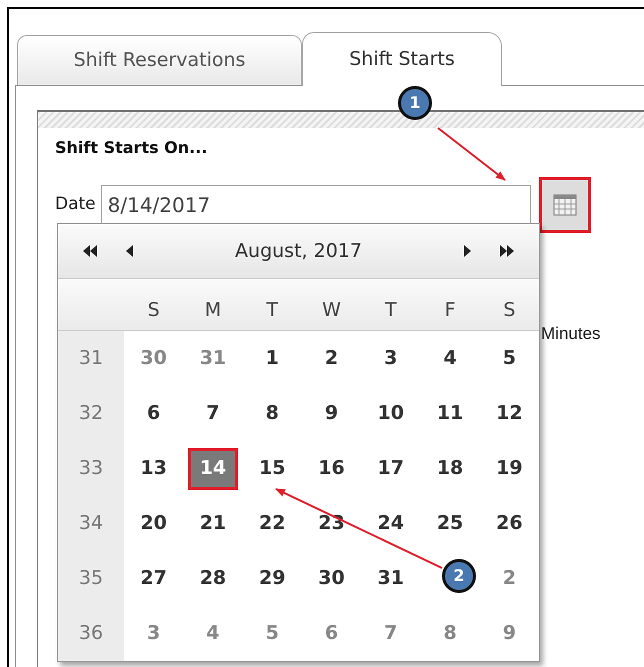 The height and width of the screenshot is (667, 644). I want to click on calendar-day: 1, so click(272, 359).